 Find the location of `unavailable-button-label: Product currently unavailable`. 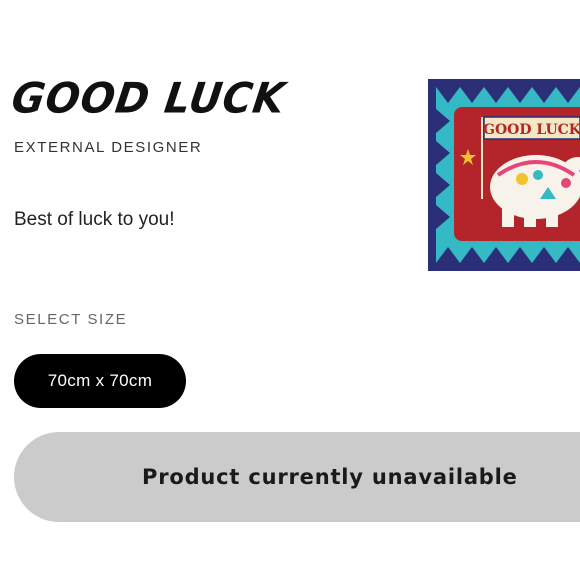

unavailable-button-label: Product currently unavailable is located at coordinates (330, 477).